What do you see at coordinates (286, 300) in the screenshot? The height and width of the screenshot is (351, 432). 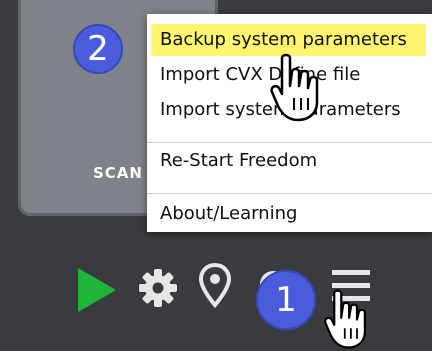 I see `step-1-badge: 1` at bounding box center [286, 300].